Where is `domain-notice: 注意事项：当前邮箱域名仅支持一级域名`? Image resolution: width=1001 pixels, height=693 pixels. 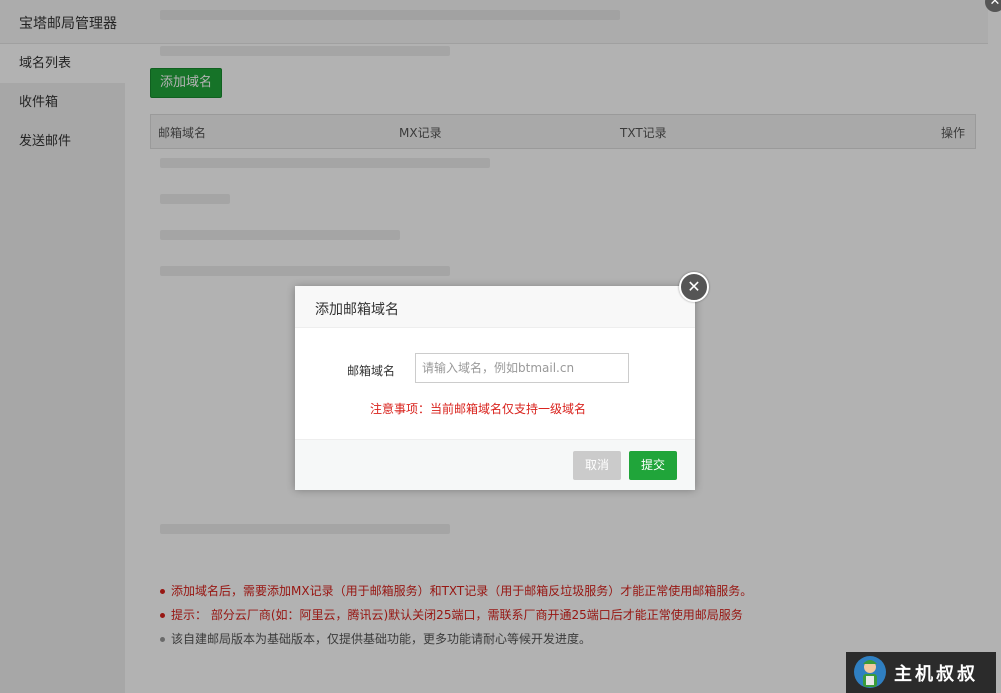 domain-notice: 注意事项：当前邮箱域名仅支持一级域名 is located at coordinates (478, 409).